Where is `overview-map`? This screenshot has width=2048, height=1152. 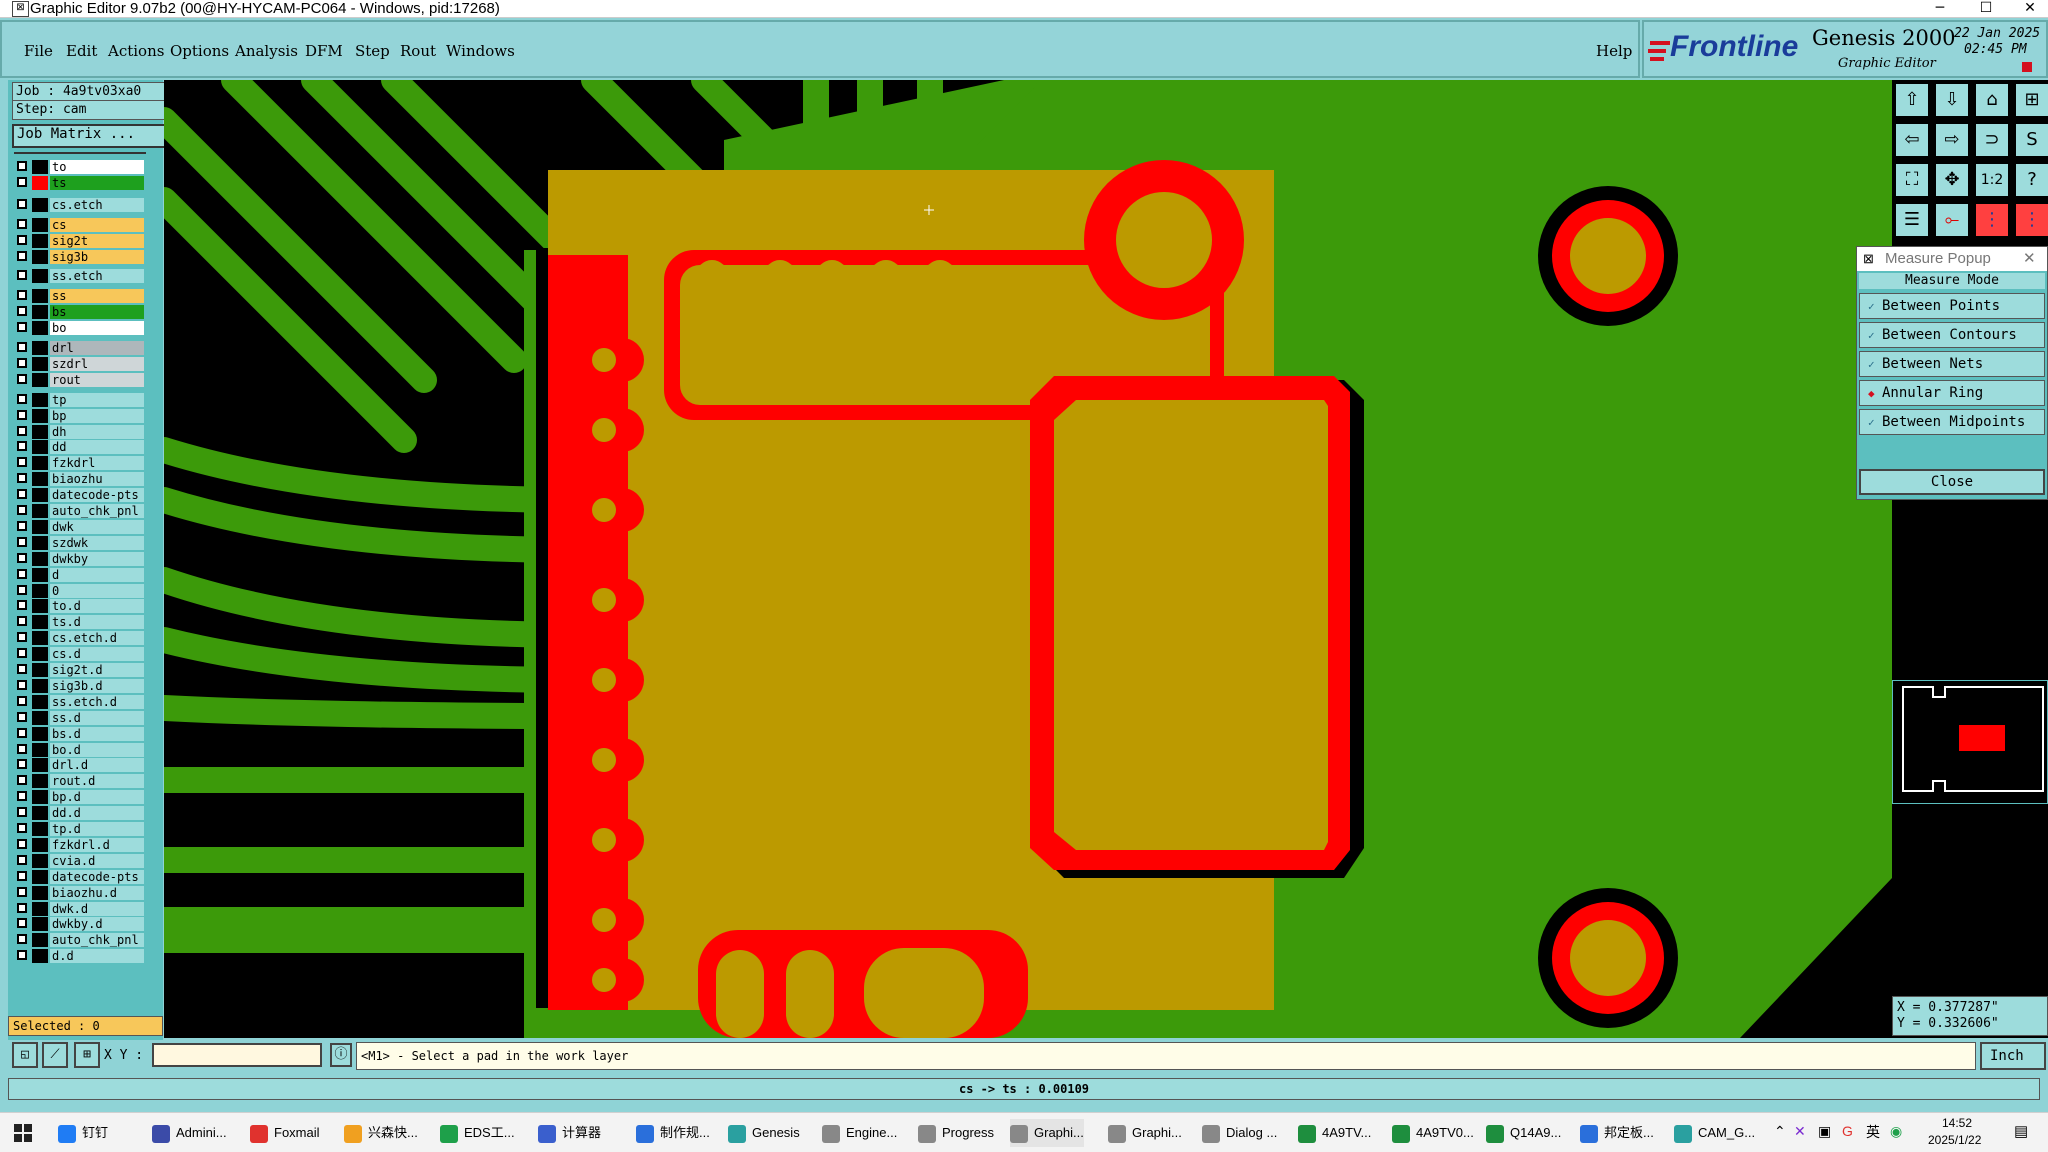 overview-map is located at coordinates (1970, 742).